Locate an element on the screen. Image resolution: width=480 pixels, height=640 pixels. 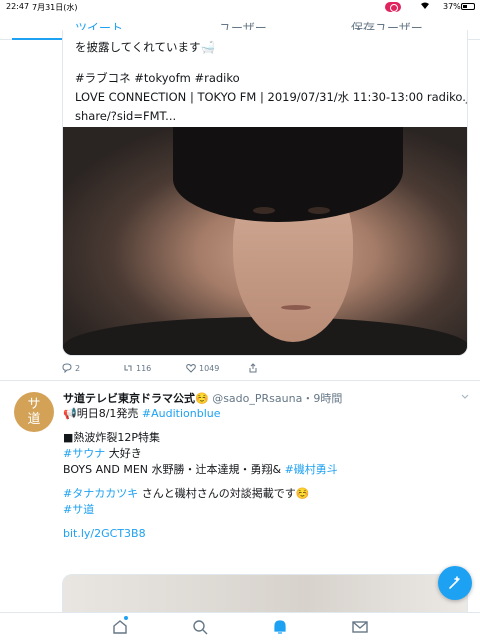
chevron-down-icon is located at coordinates (465, 397).